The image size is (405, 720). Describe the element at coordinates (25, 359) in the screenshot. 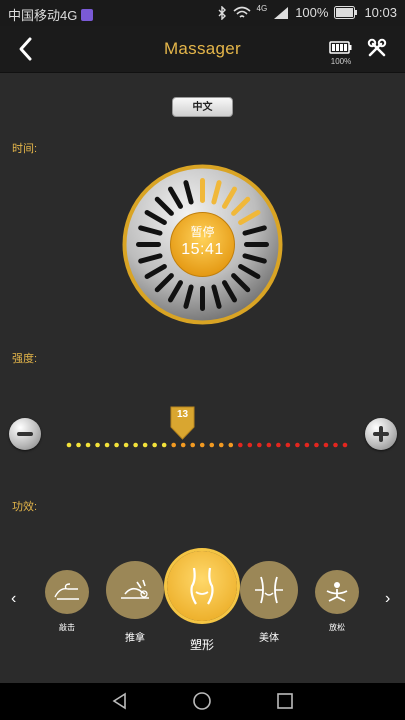

I see `intensity-label: 强度:` at that location.